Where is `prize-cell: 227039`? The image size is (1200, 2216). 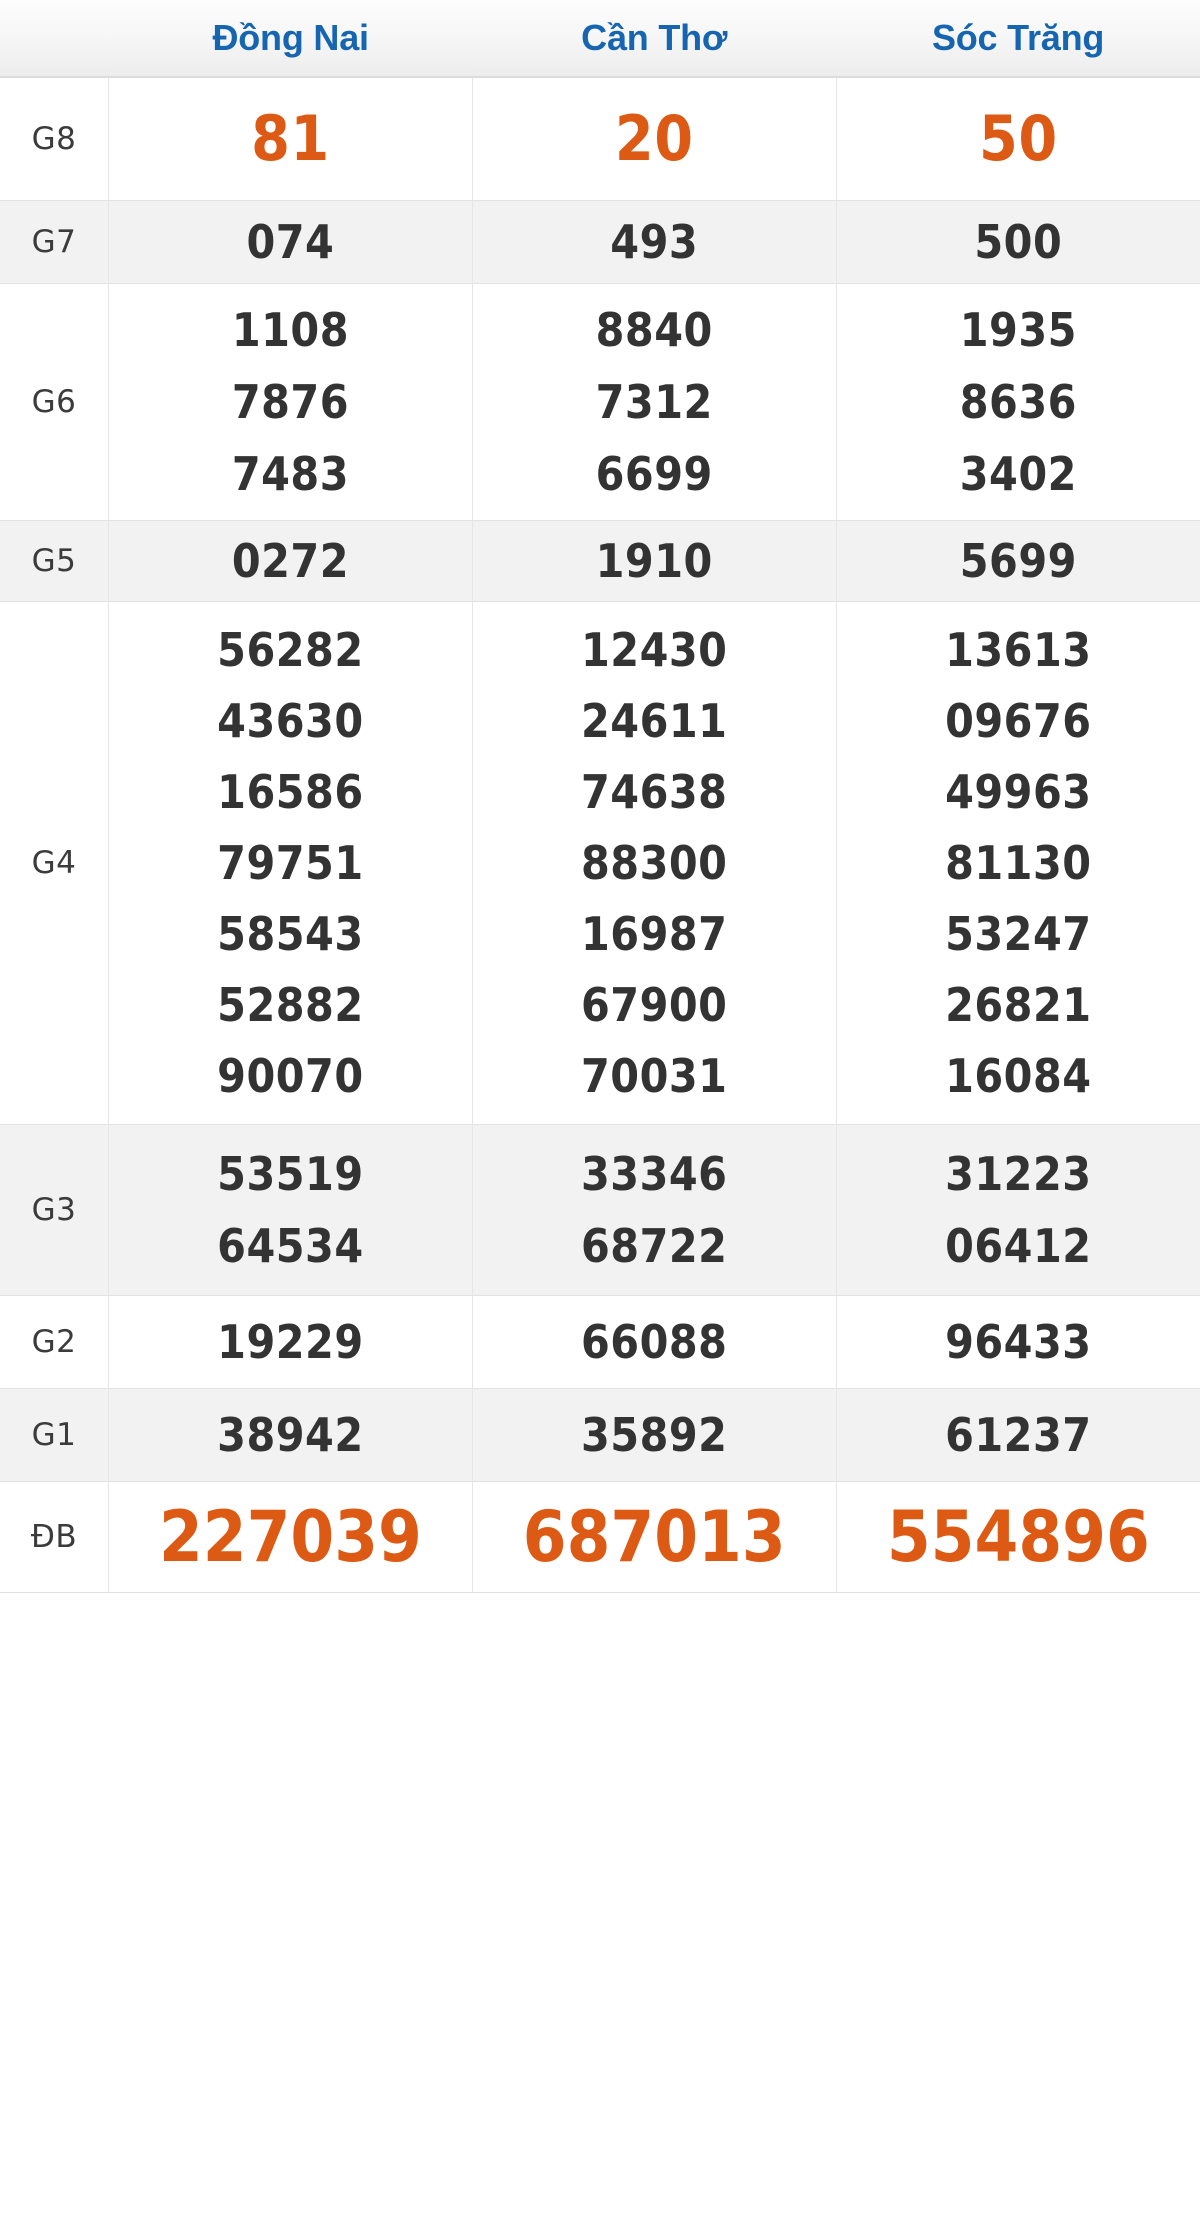 prize-cell: 227039 is located at coordinates (290, 1537).